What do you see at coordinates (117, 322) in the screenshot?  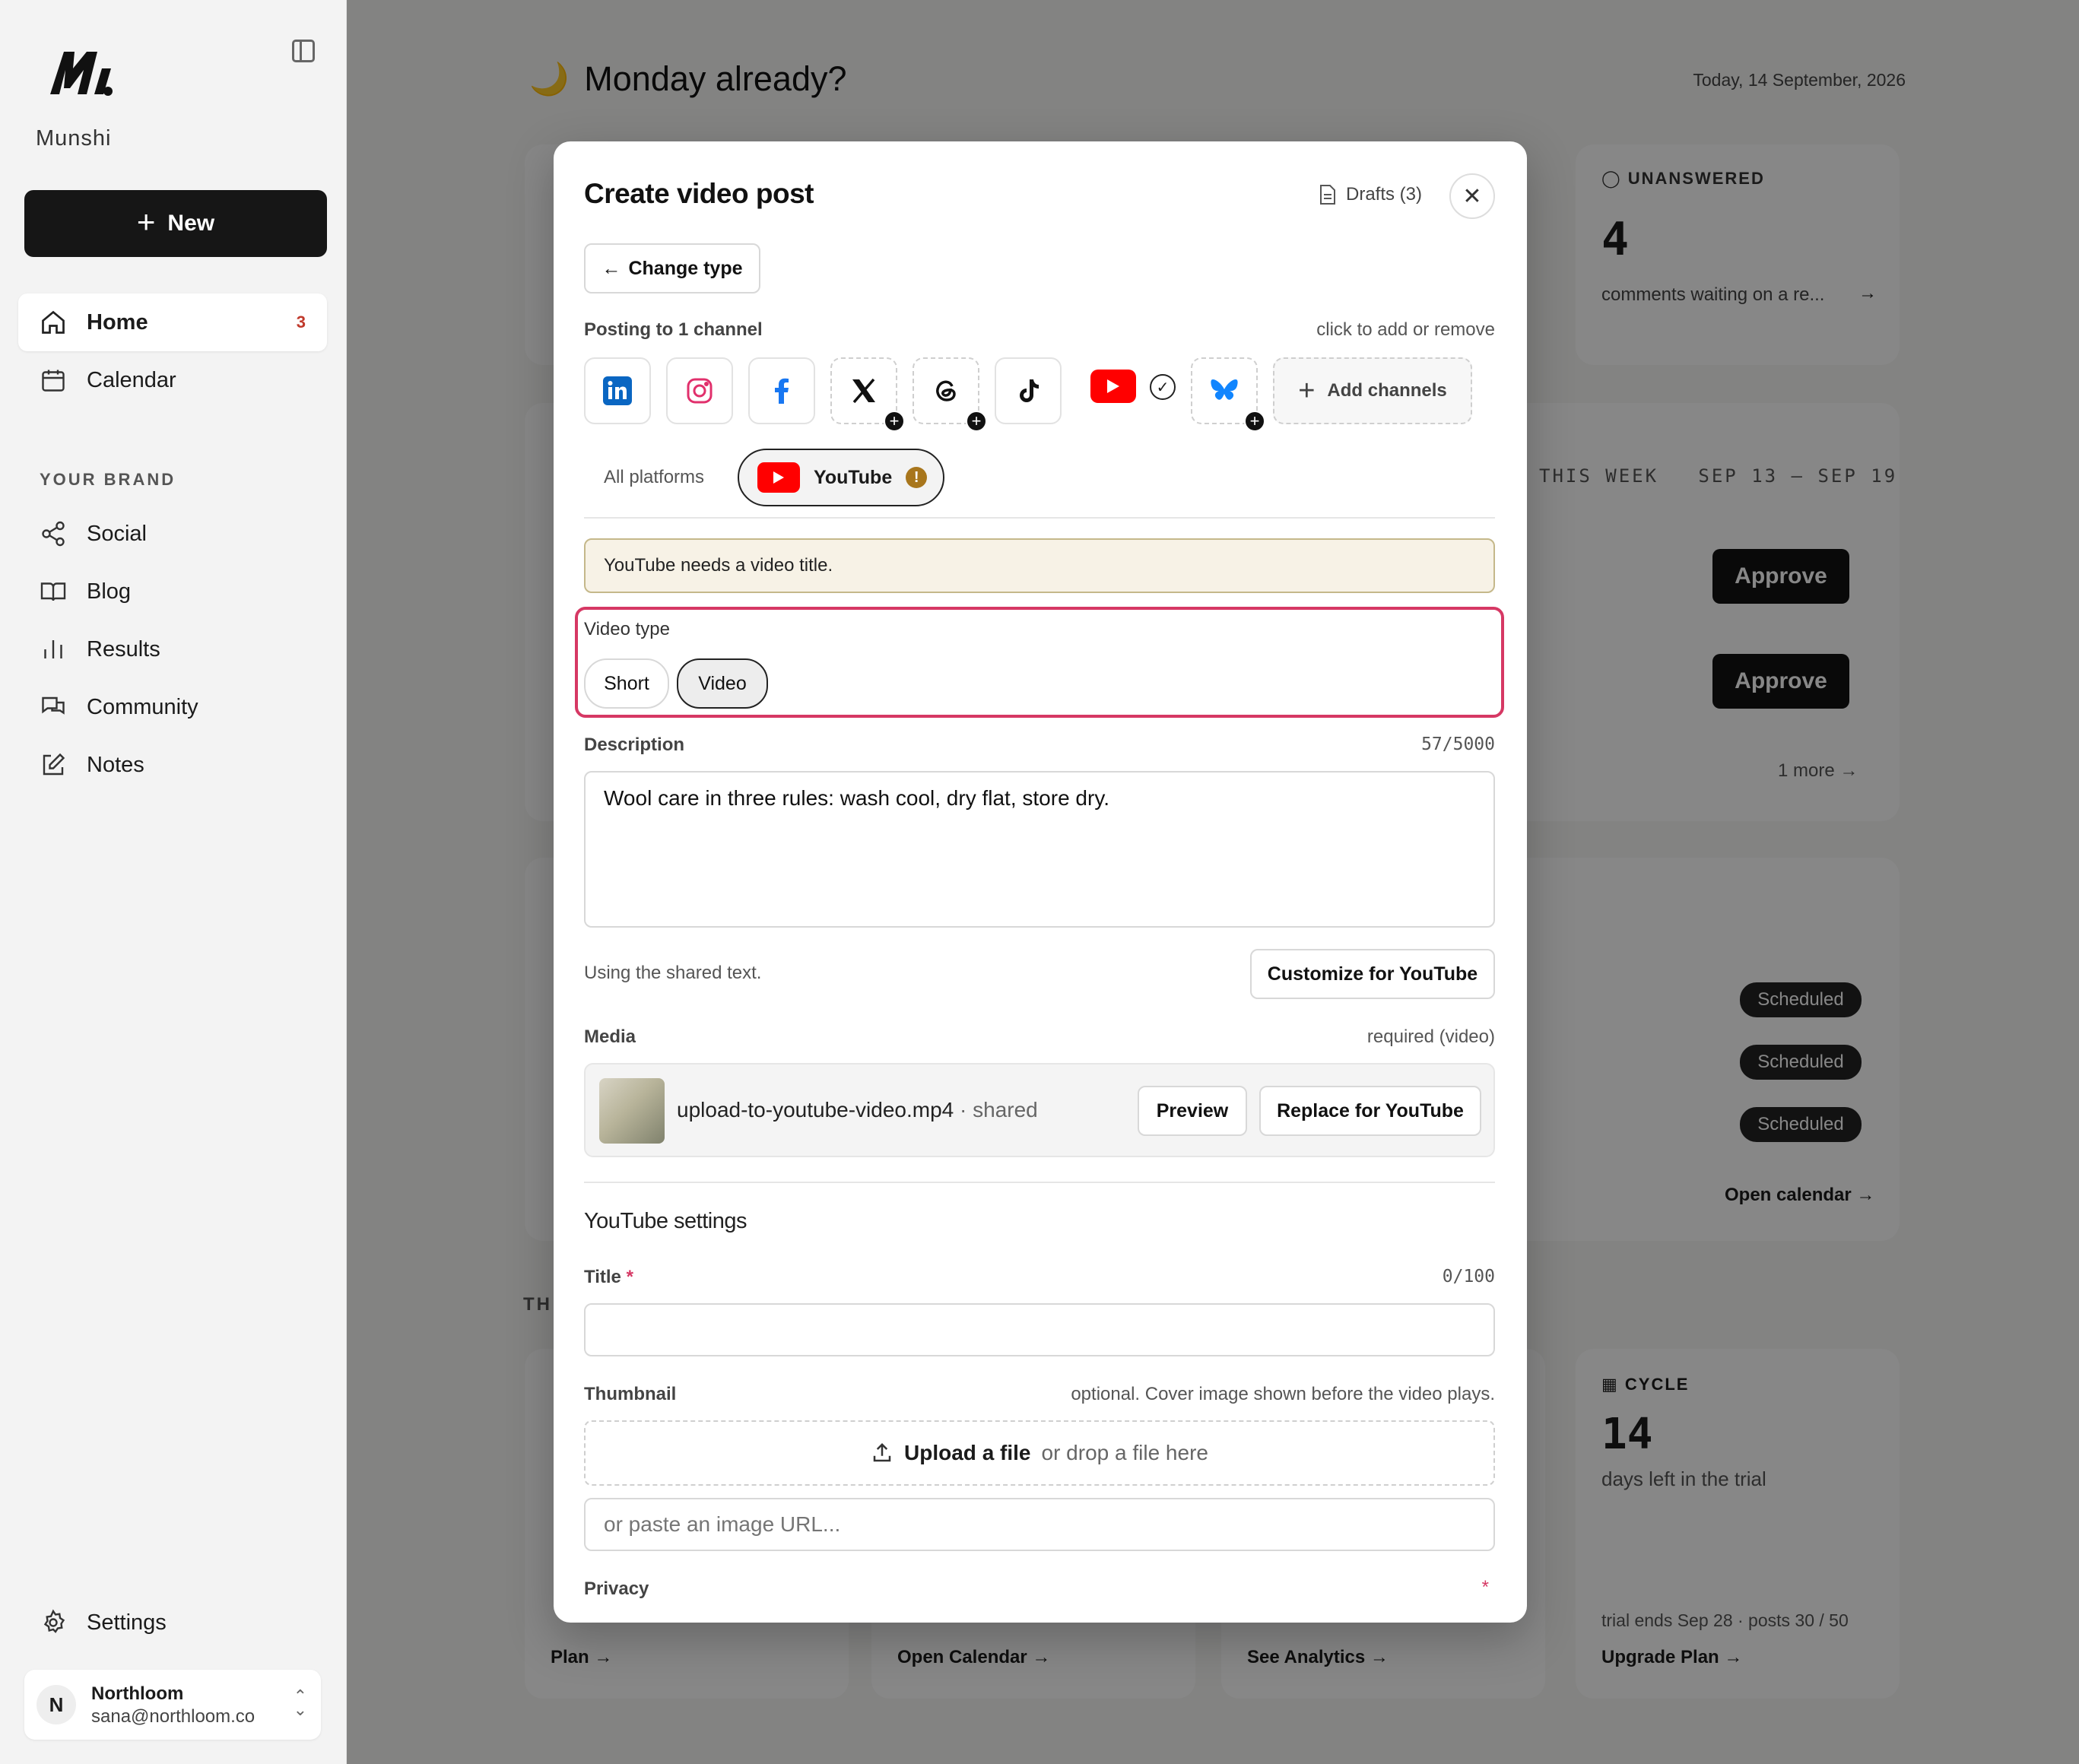 I see `sidebar-item-label: Home` at bounding box center [117, 322].